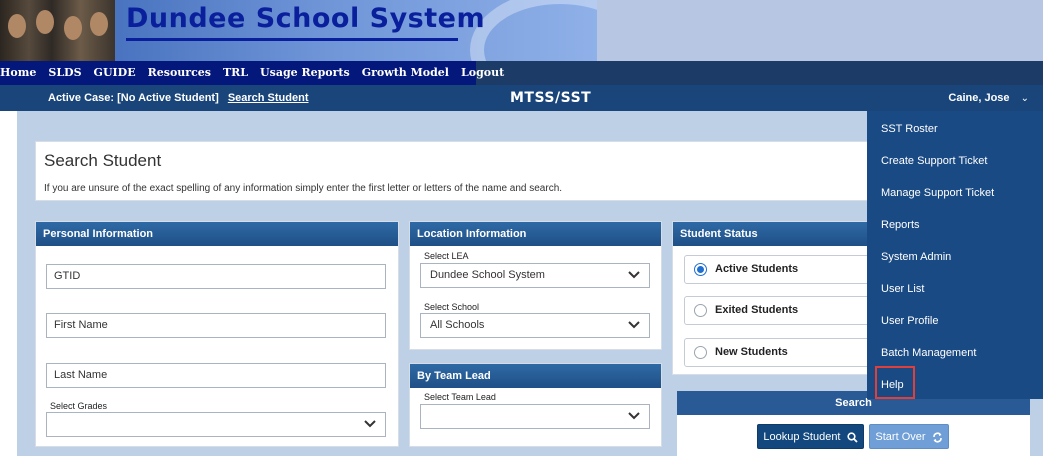  I want to click on menu-item-manage-support-ticket: Manage Support Ticket, so click(937, 193).